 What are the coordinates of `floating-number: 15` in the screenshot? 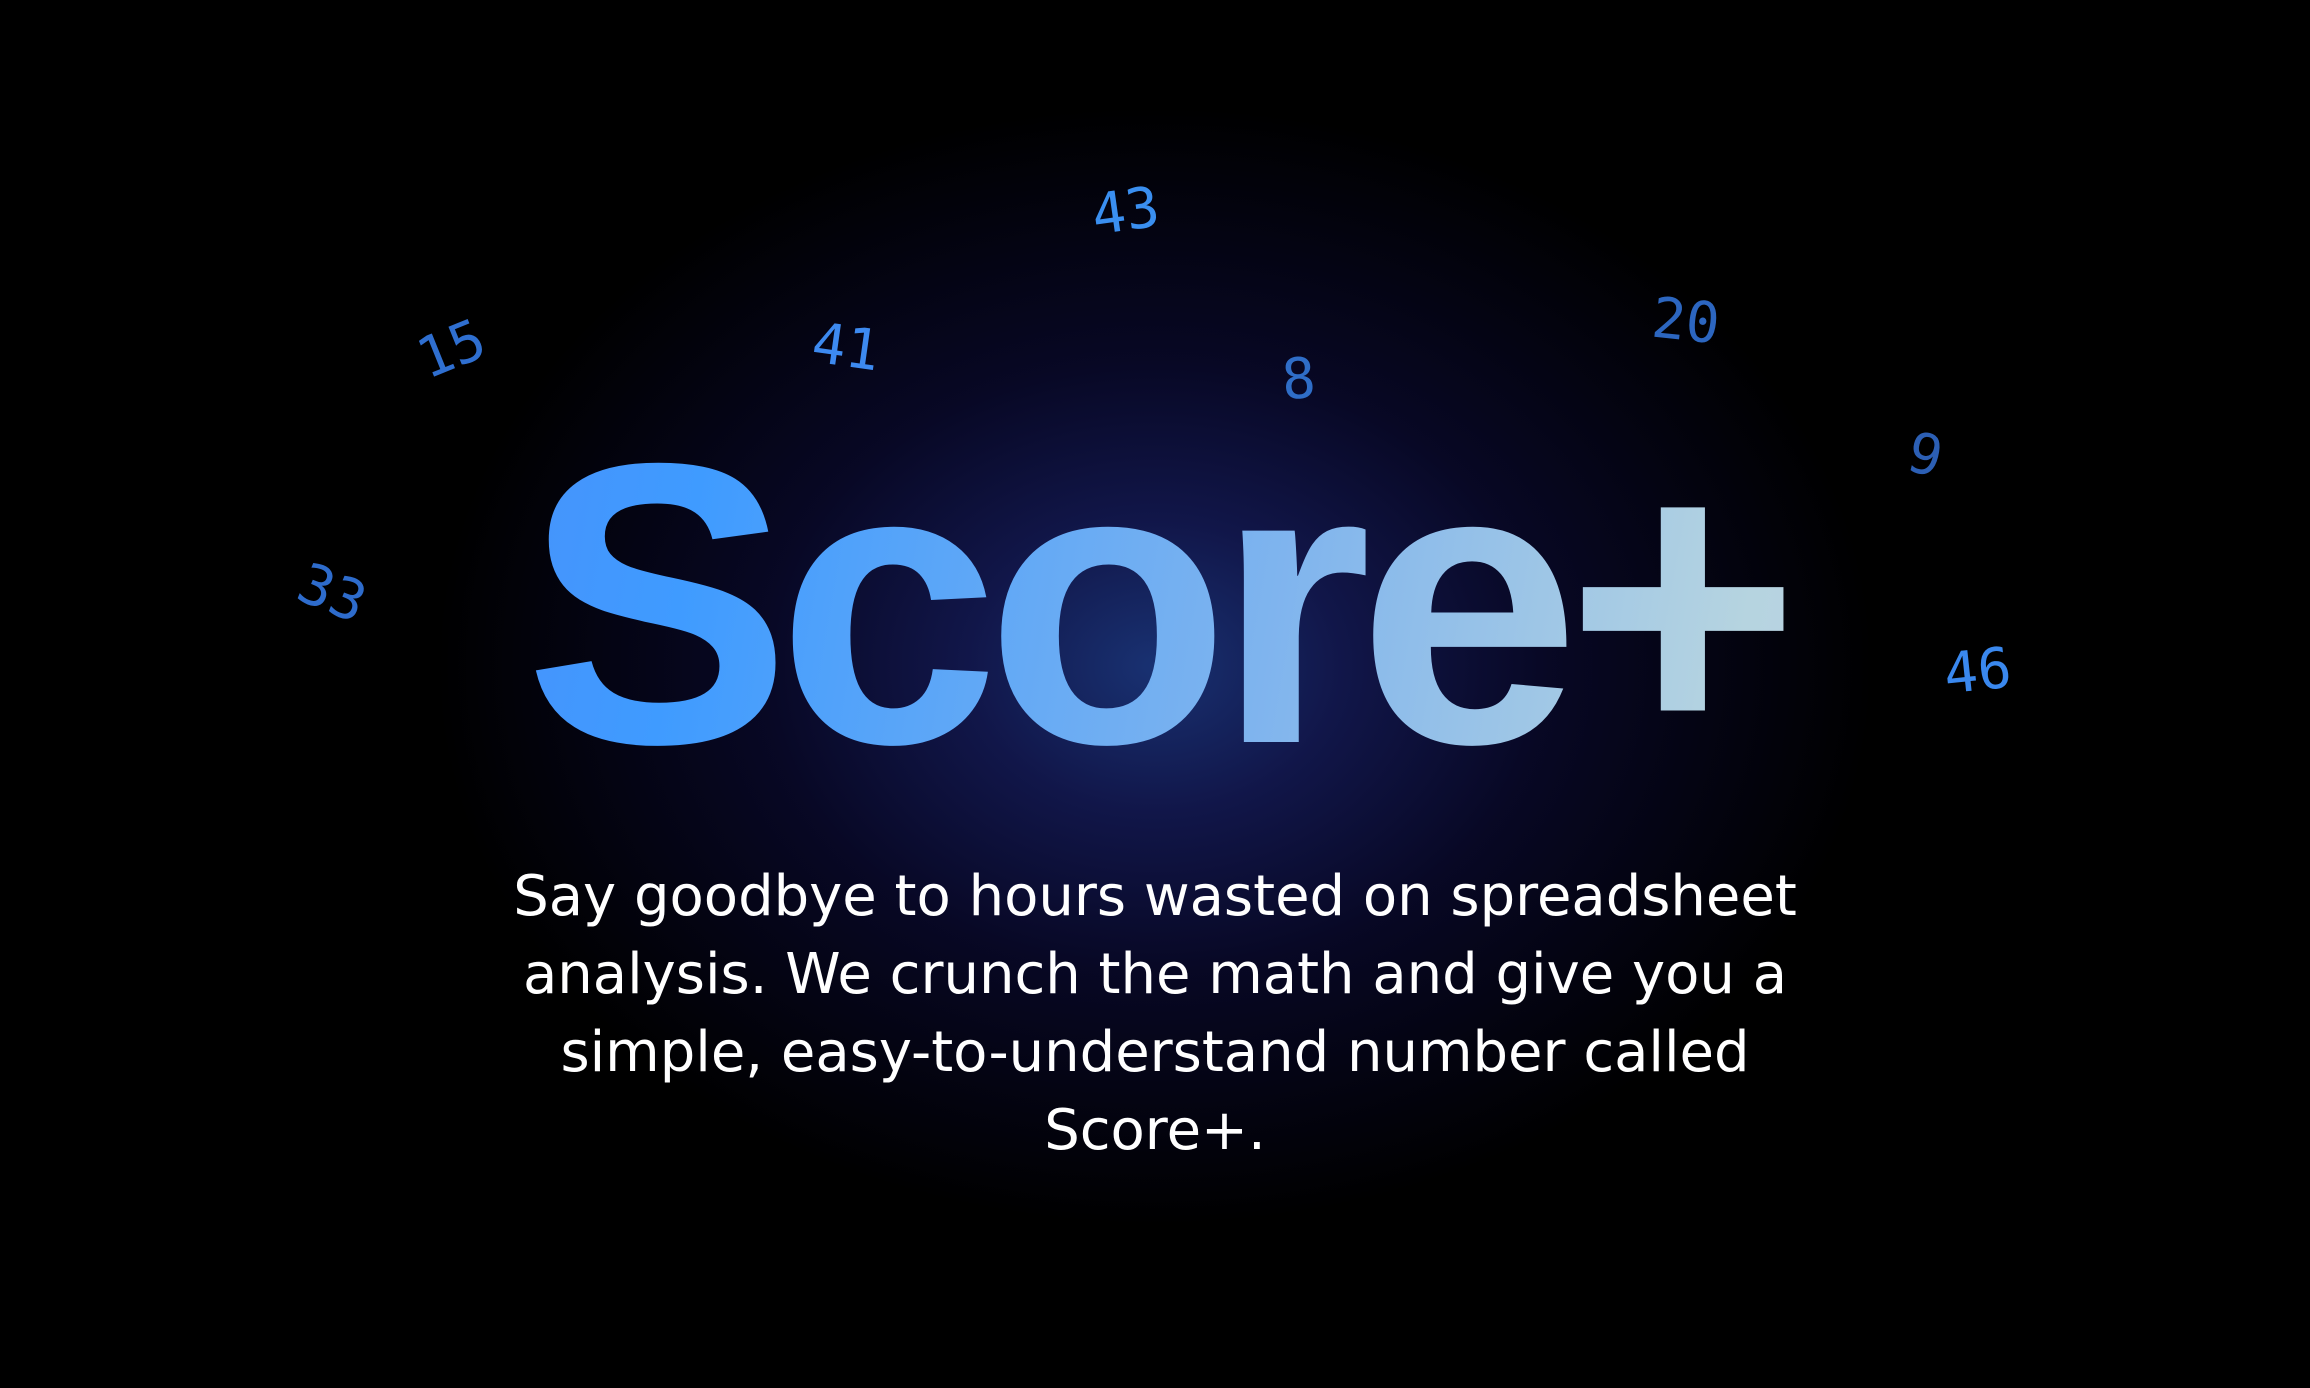 It's located at (451, 349).